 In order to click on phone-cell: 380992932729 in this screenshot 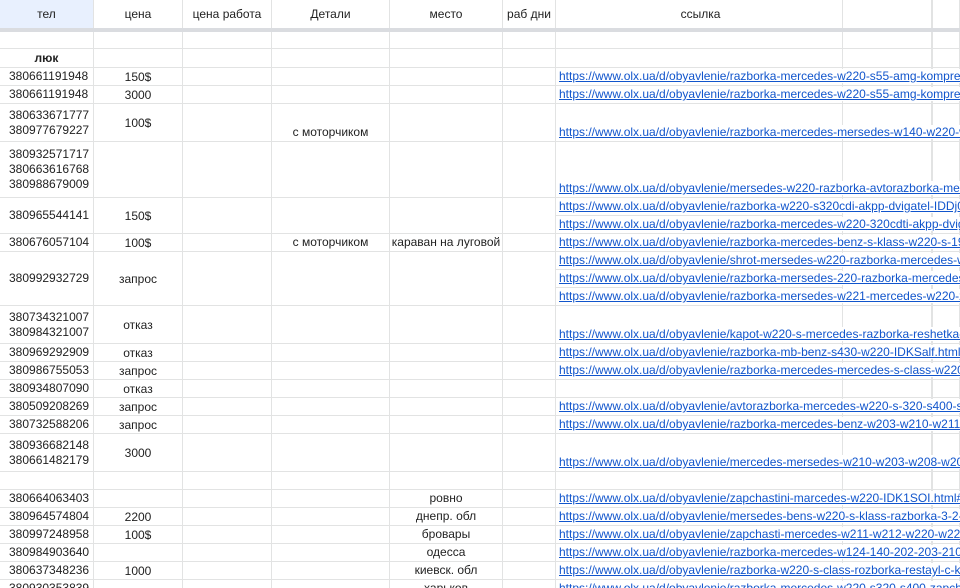, I will do `click(47, 278)`.